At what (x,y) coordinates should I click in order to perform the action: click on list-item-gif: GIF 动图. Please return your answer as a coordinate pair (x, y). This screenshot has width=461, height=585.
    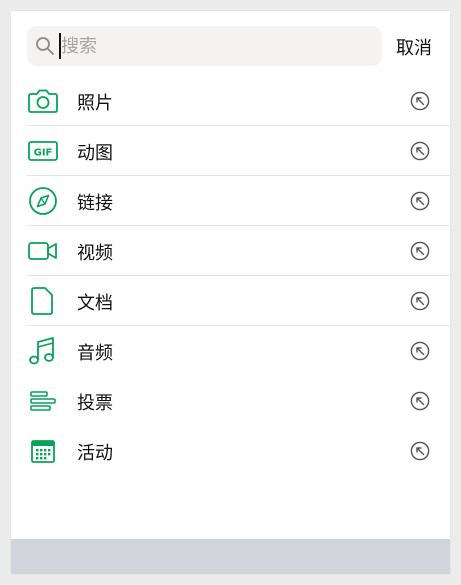
    Looking at the image, I should click on (238, 151).